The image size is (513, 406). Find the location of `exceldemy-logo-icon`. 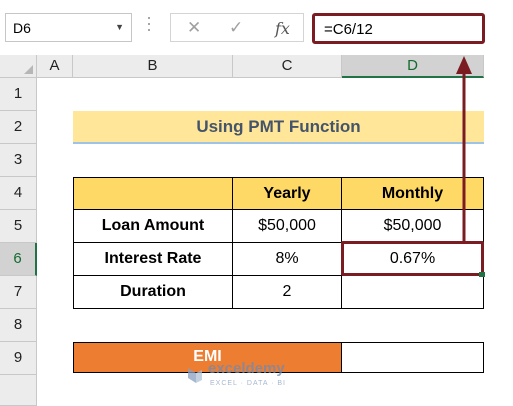

exceldemy-logo-icon is located at coordinates (195, 375).